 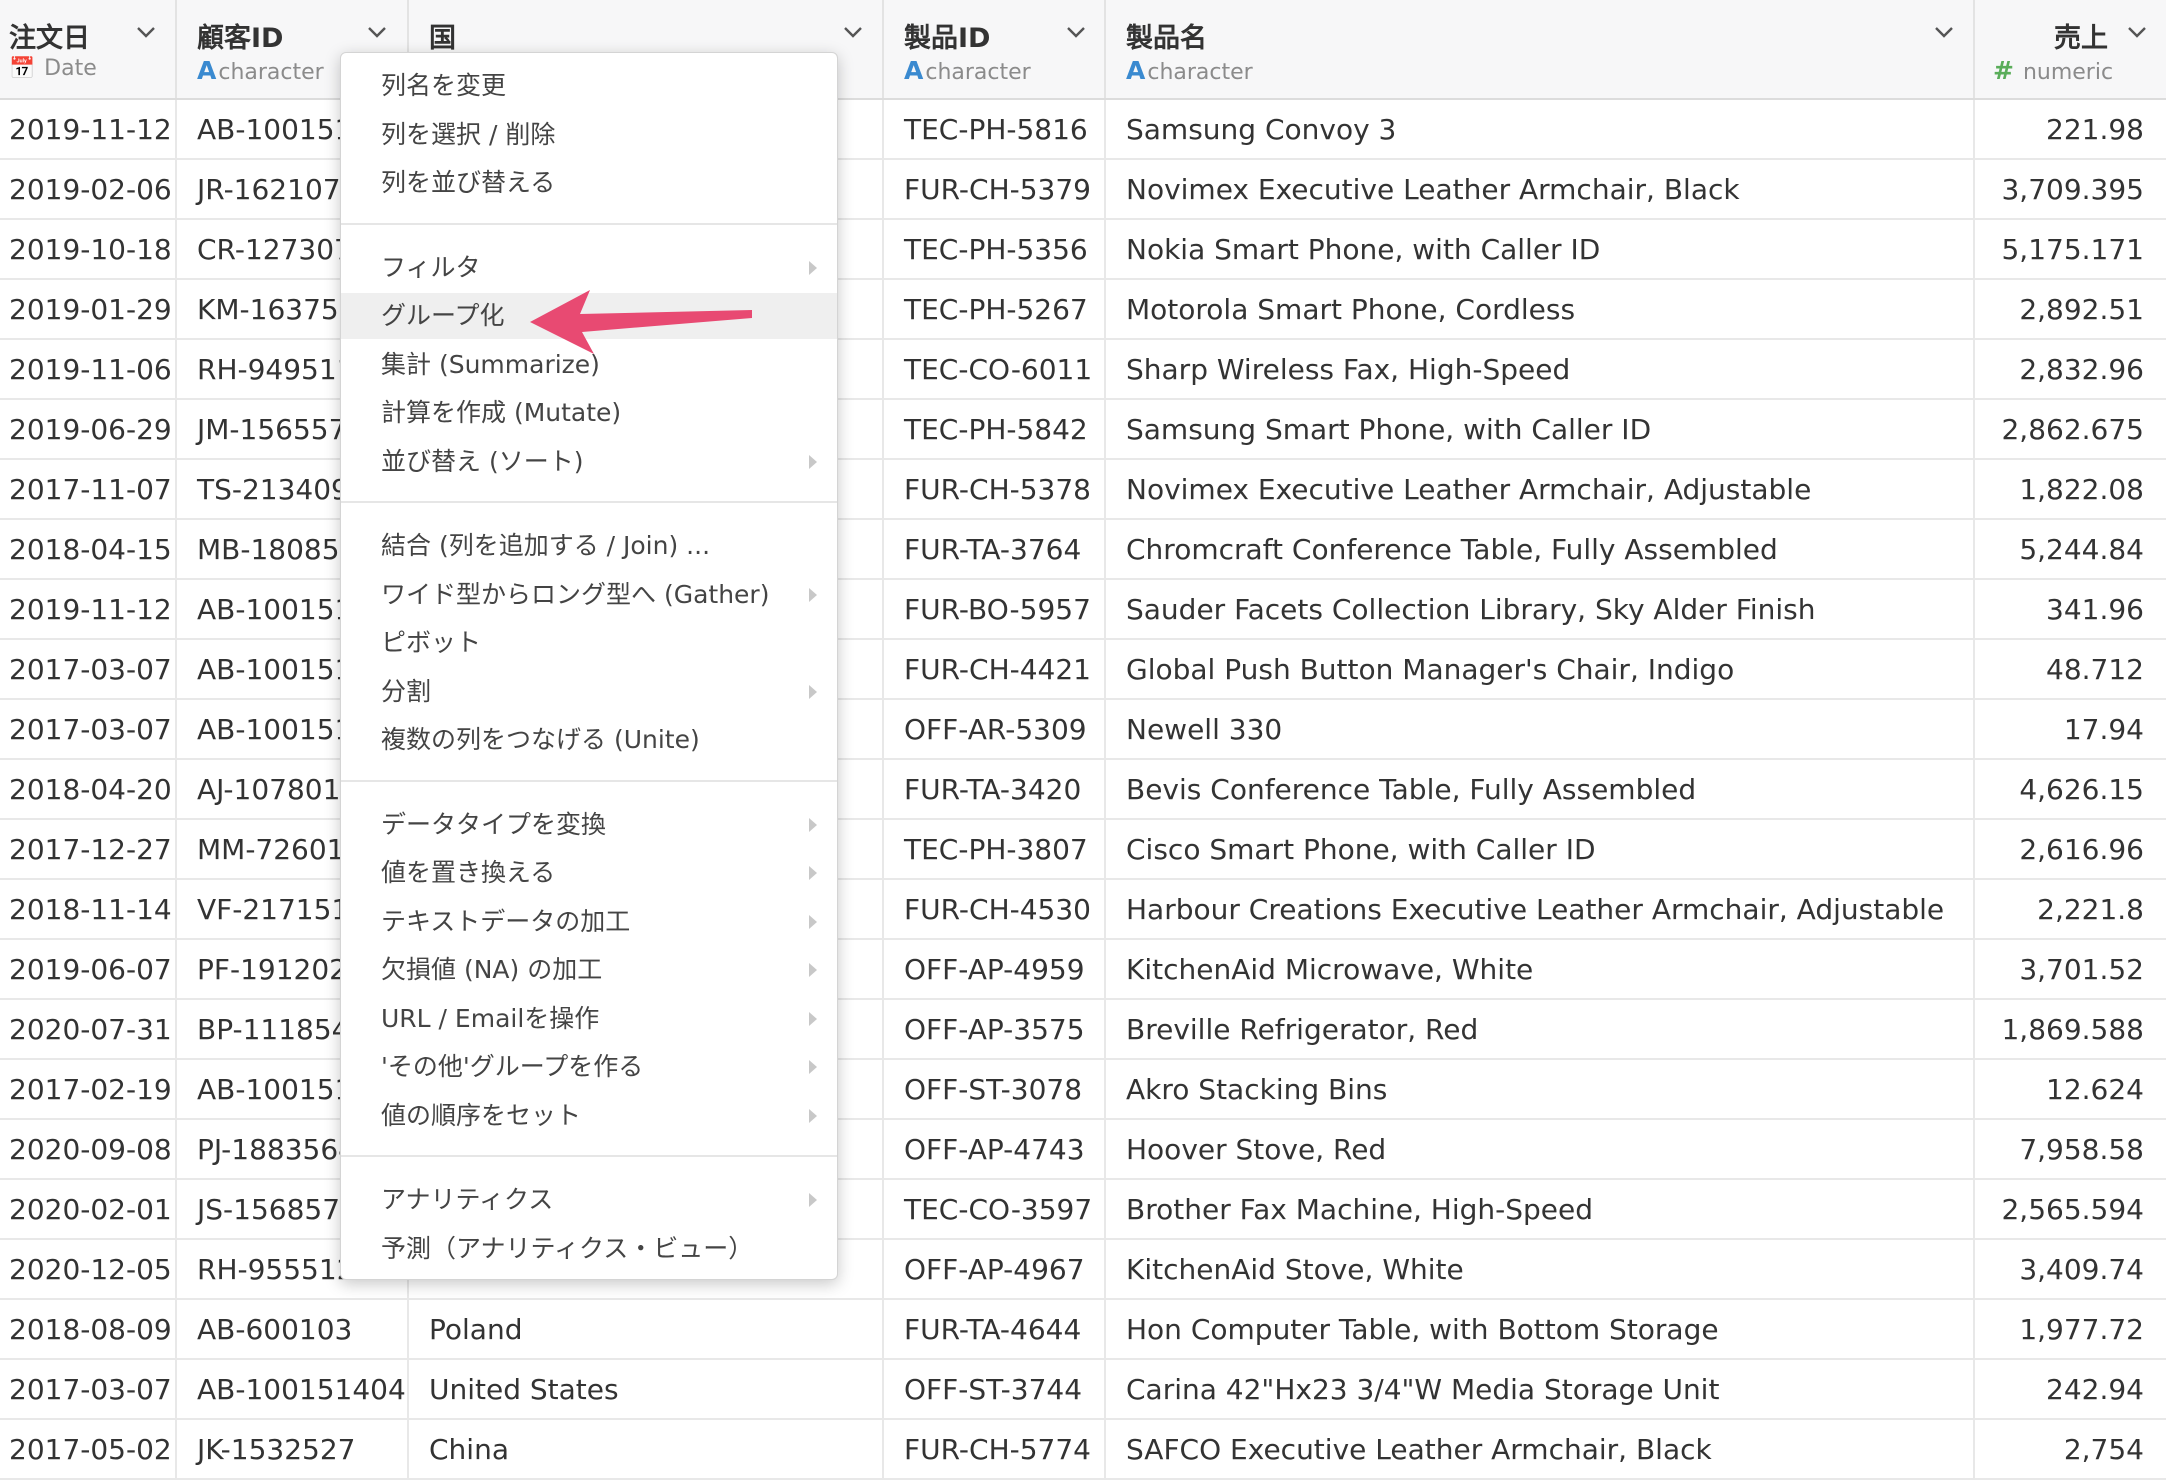 What do you see at coordinates (88, 430) in the screenshot?
I see `cell-order-date: 2019-06-29` at bounding box center [88, 430].